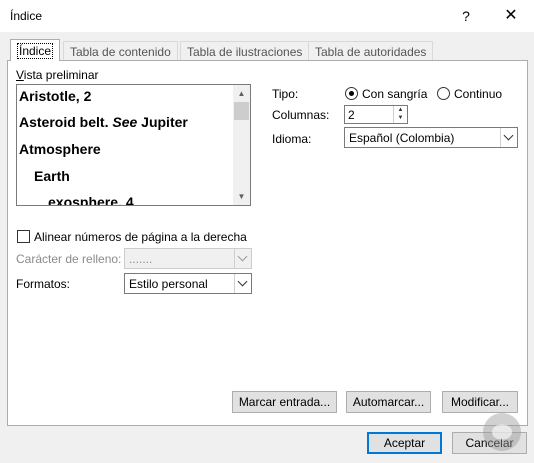 This screenshot has width=534, height=463. Describe the element at coordinates (241, 145) in the screenshot. I see `preview-scrollbar: ▲ ▼` at that location.